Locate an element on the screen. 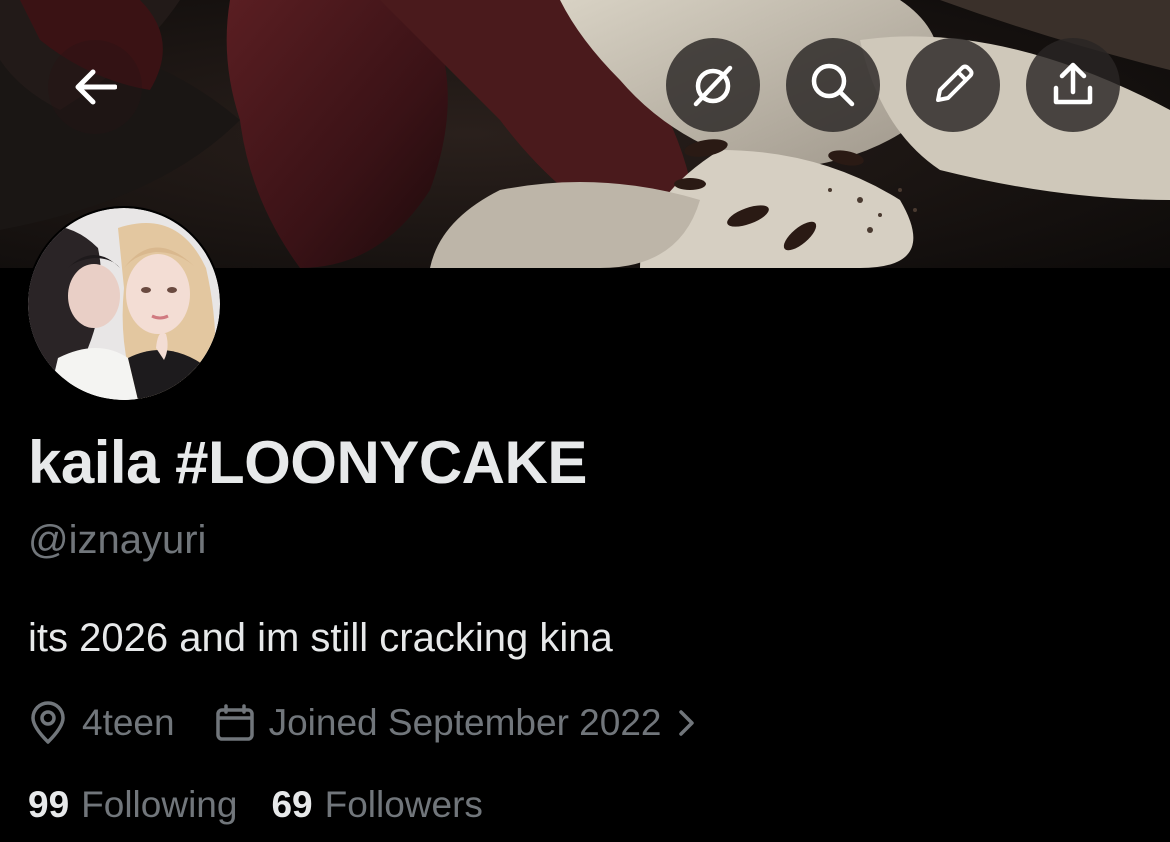 The image size is (1170, 842). profile-meta: 4teen Joined September 2022 is located at coordinates (362, 723).